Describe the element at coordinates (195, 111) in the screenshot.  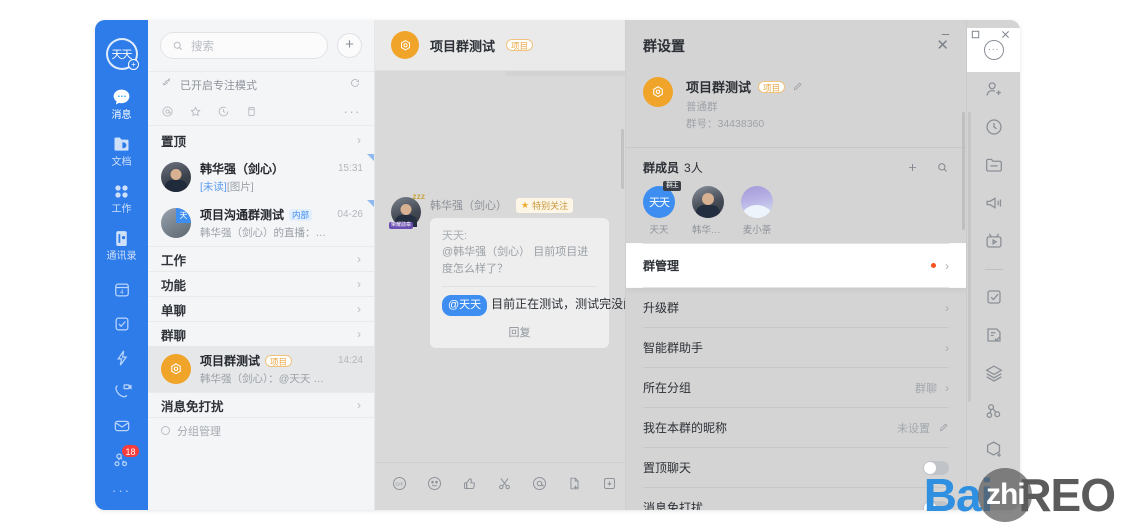
I see `star-icon` at that location.